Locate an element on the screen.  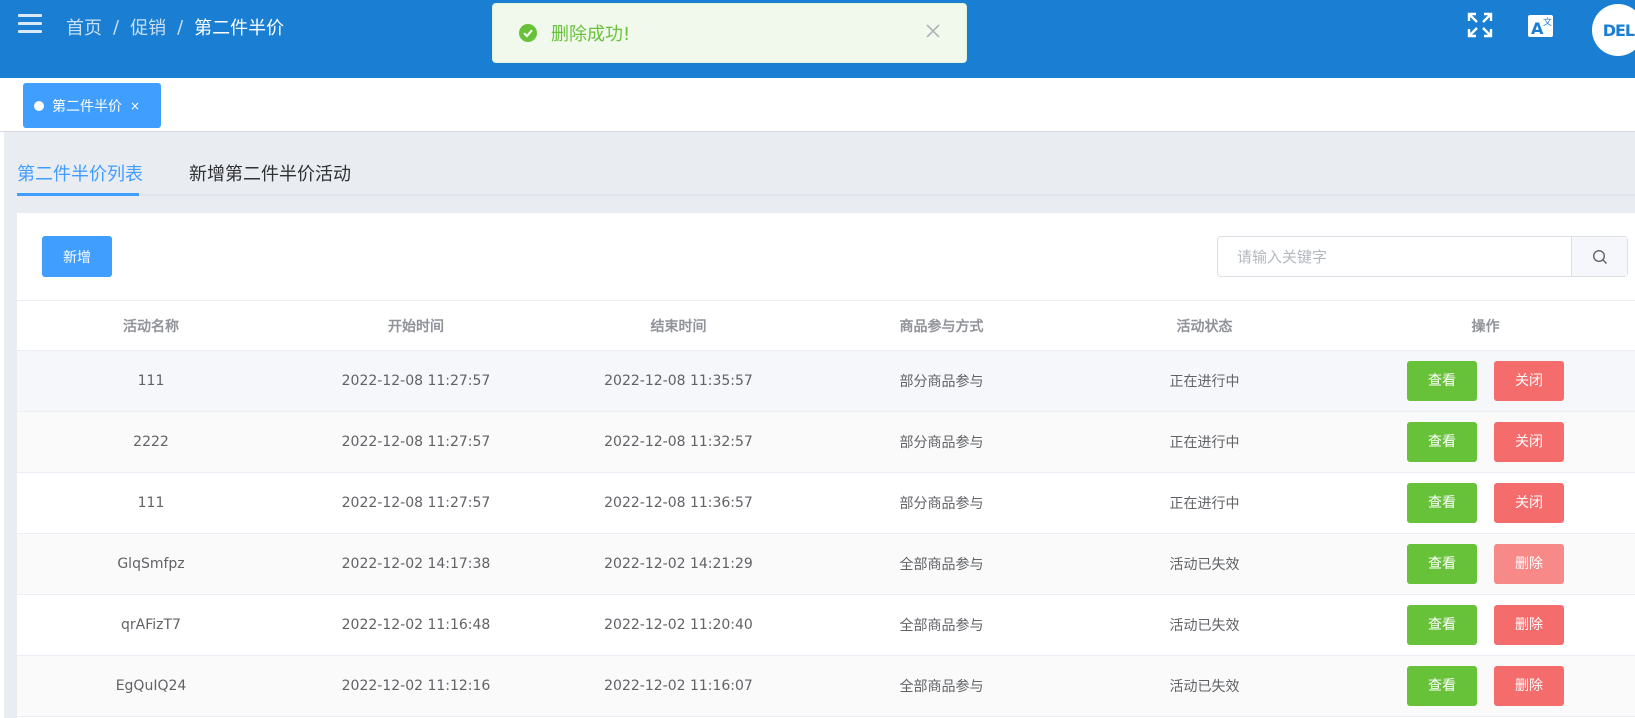
col-header-start: 开始时间 is located at coordinates (416, 325).